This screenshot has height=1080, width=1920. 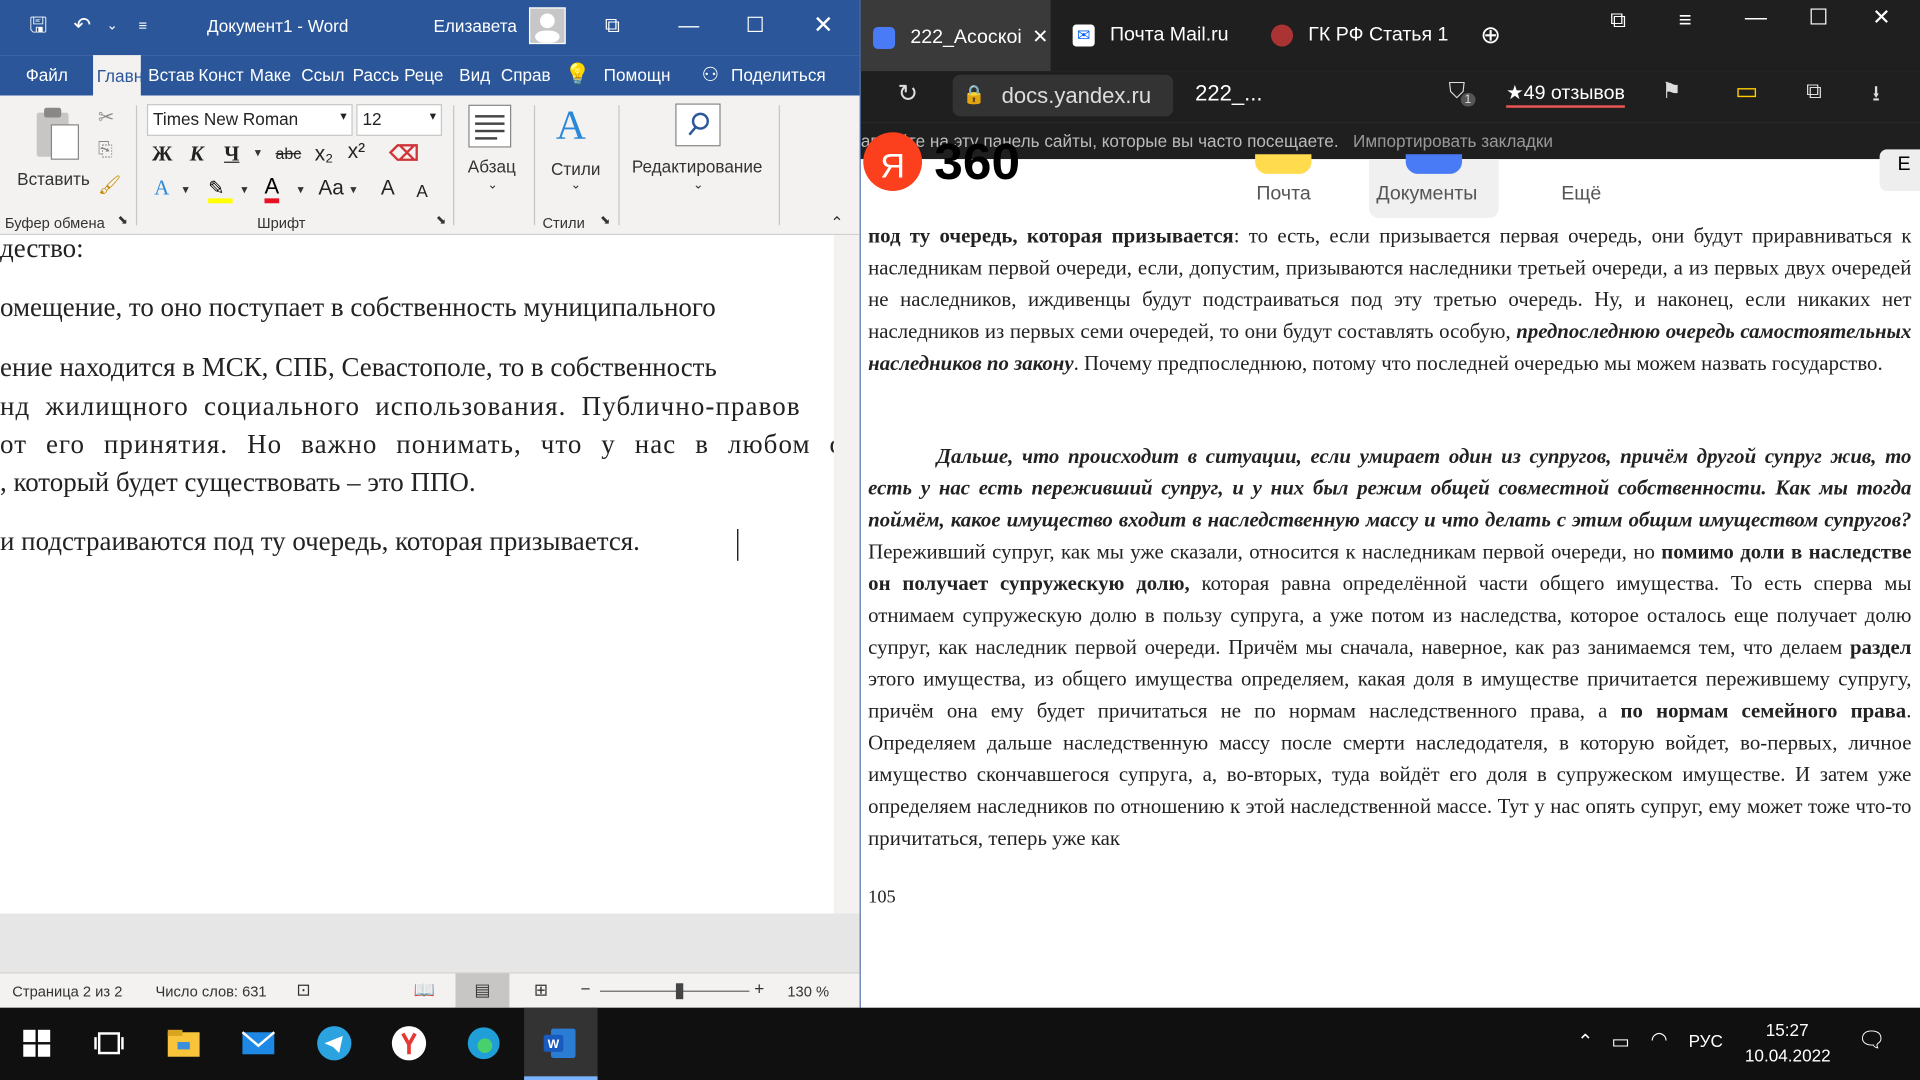 I want to click on ribbon-display-icon: ⧉, so click(x=612, y=25).